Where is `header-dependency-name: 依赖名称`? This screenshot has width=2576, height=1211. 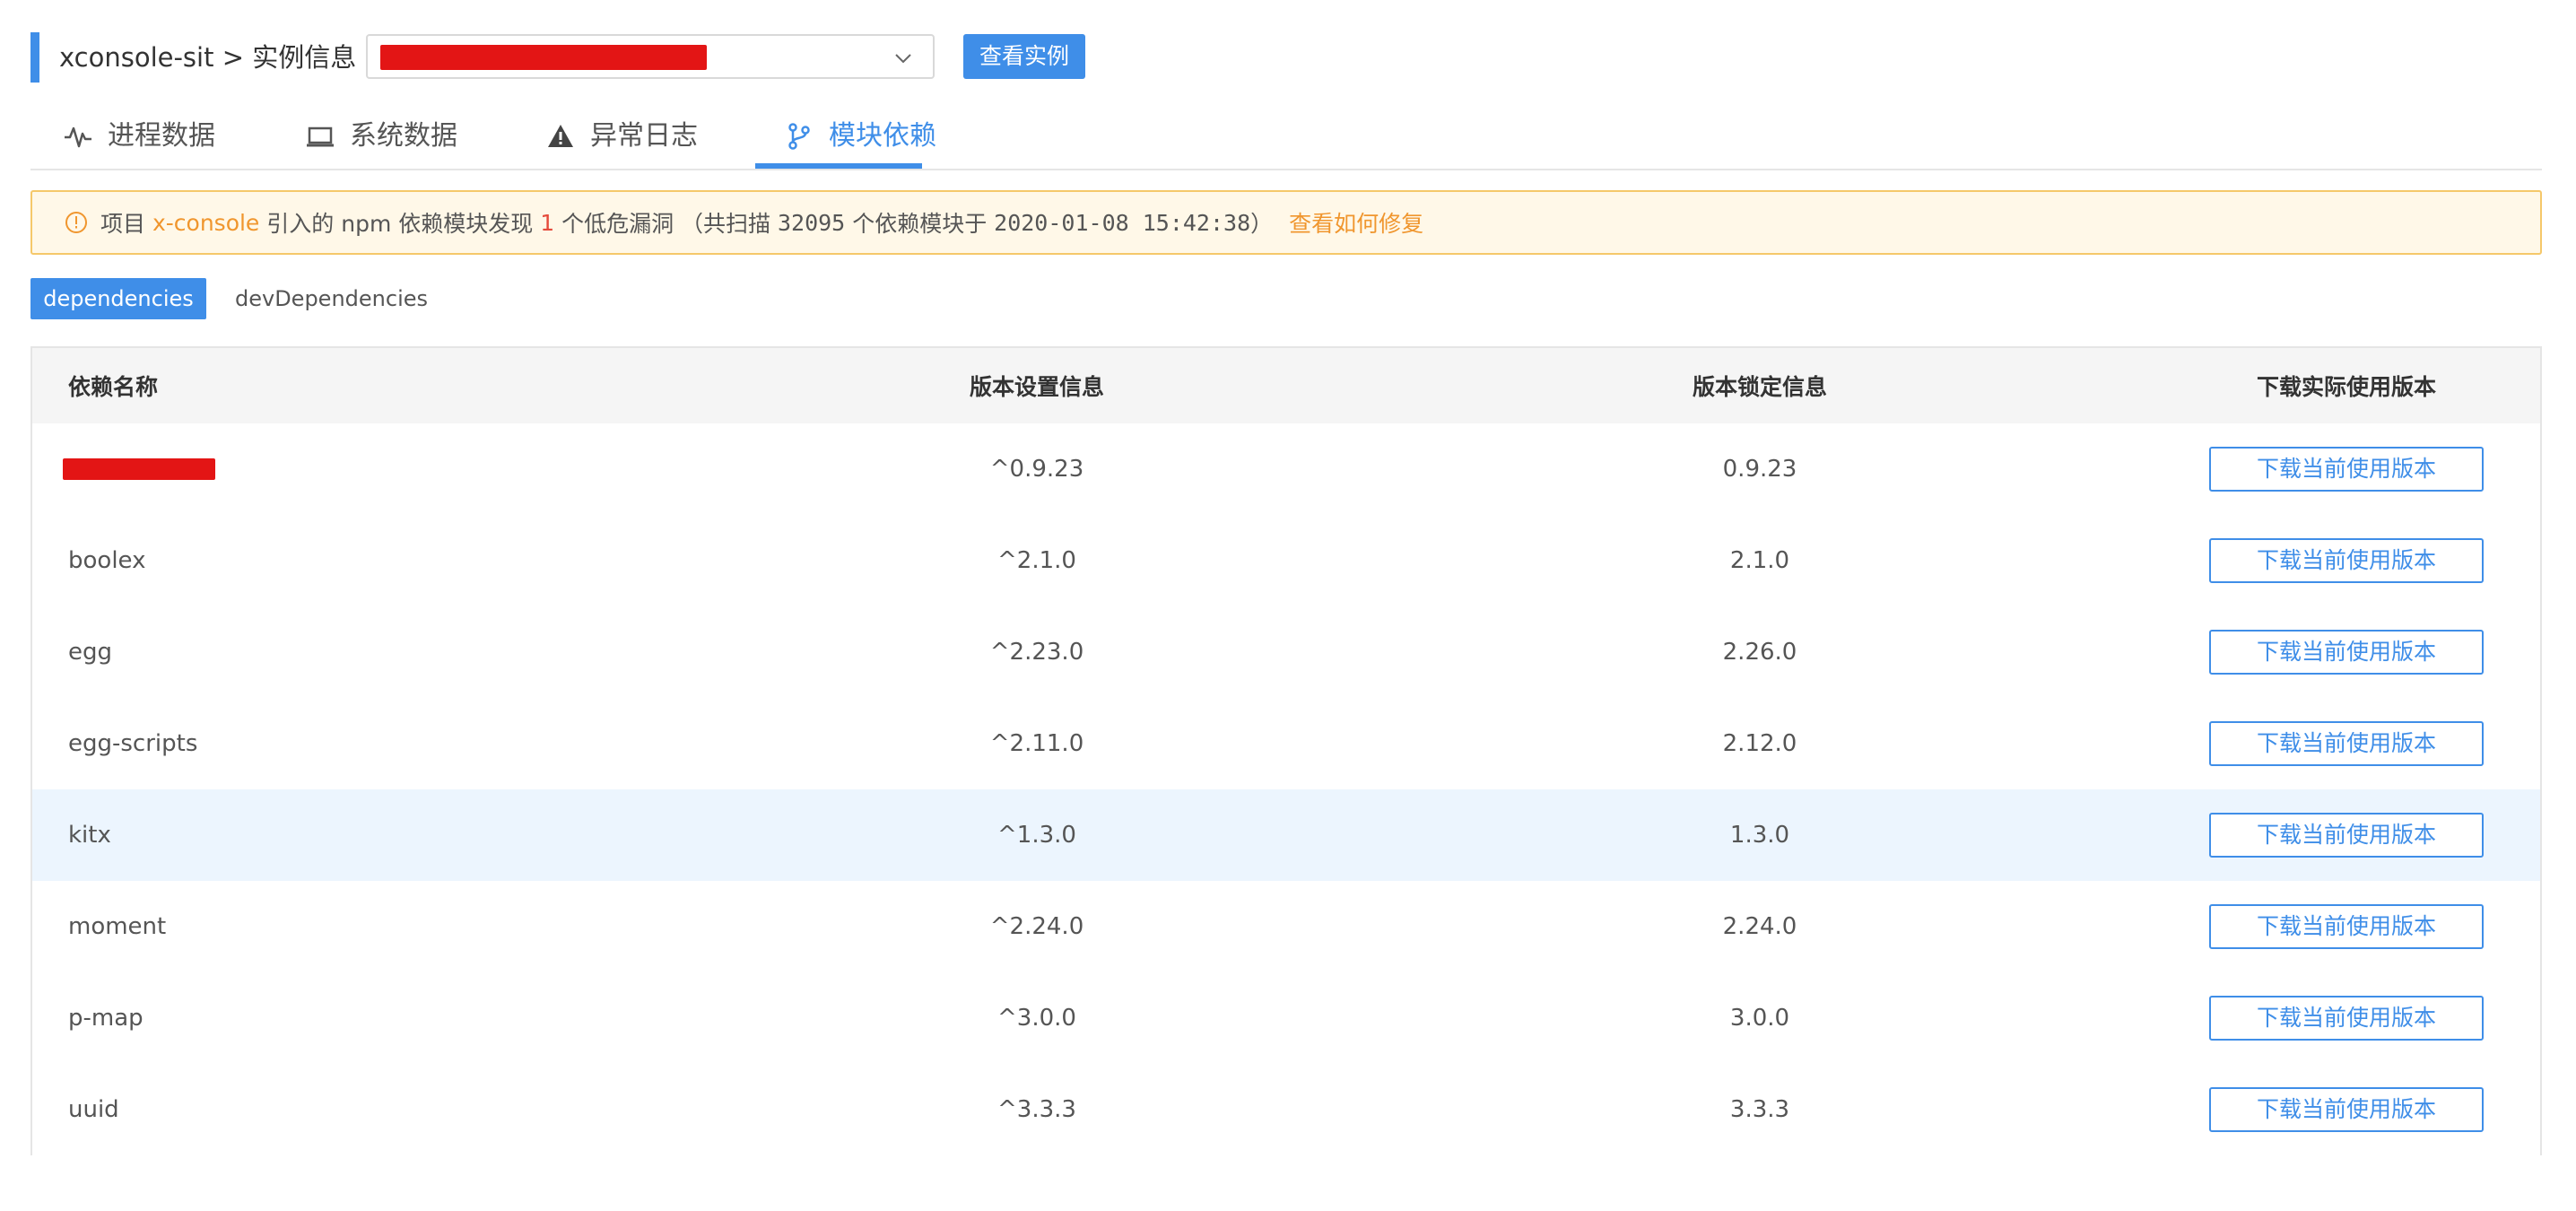
header-dependency-name: 依赖名称 is located at coordinates (113, 387).